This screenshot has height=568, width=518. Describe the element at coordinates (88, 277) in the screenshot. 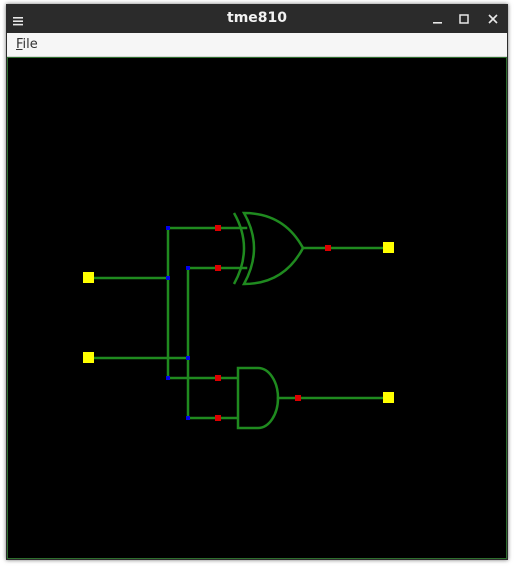

I see `input-terminal-a` at that location.